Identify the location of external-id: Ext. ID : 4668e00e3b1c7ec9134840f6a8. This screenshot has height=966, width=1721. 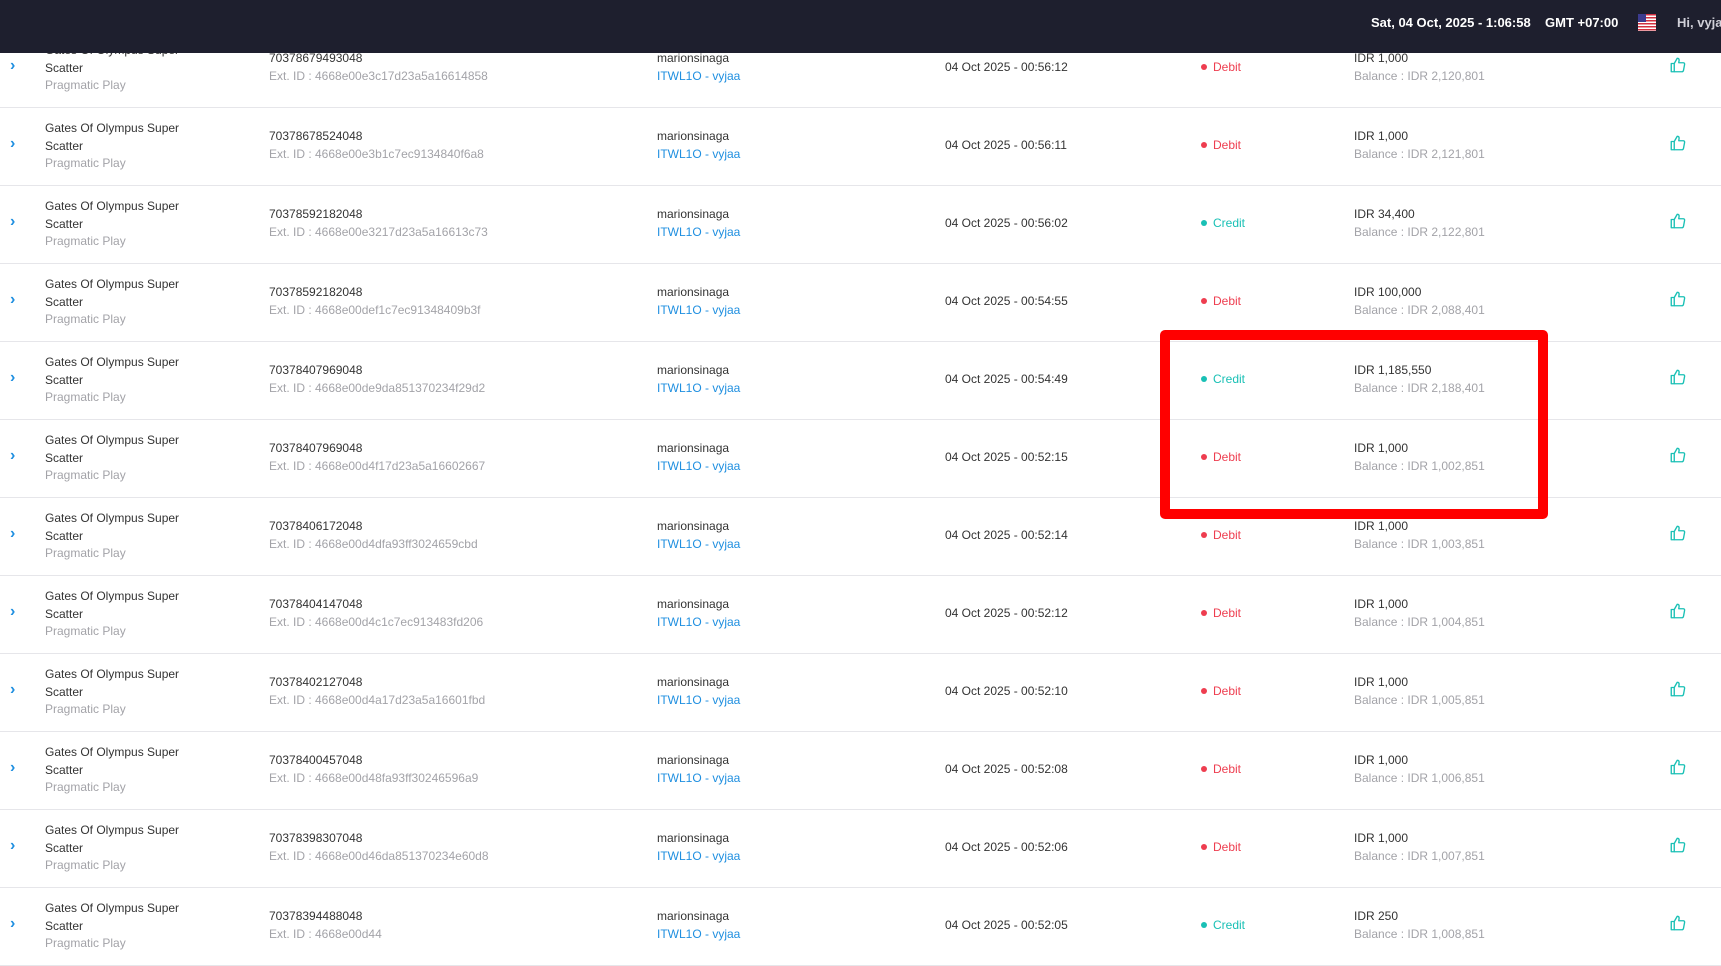
(376, 153).